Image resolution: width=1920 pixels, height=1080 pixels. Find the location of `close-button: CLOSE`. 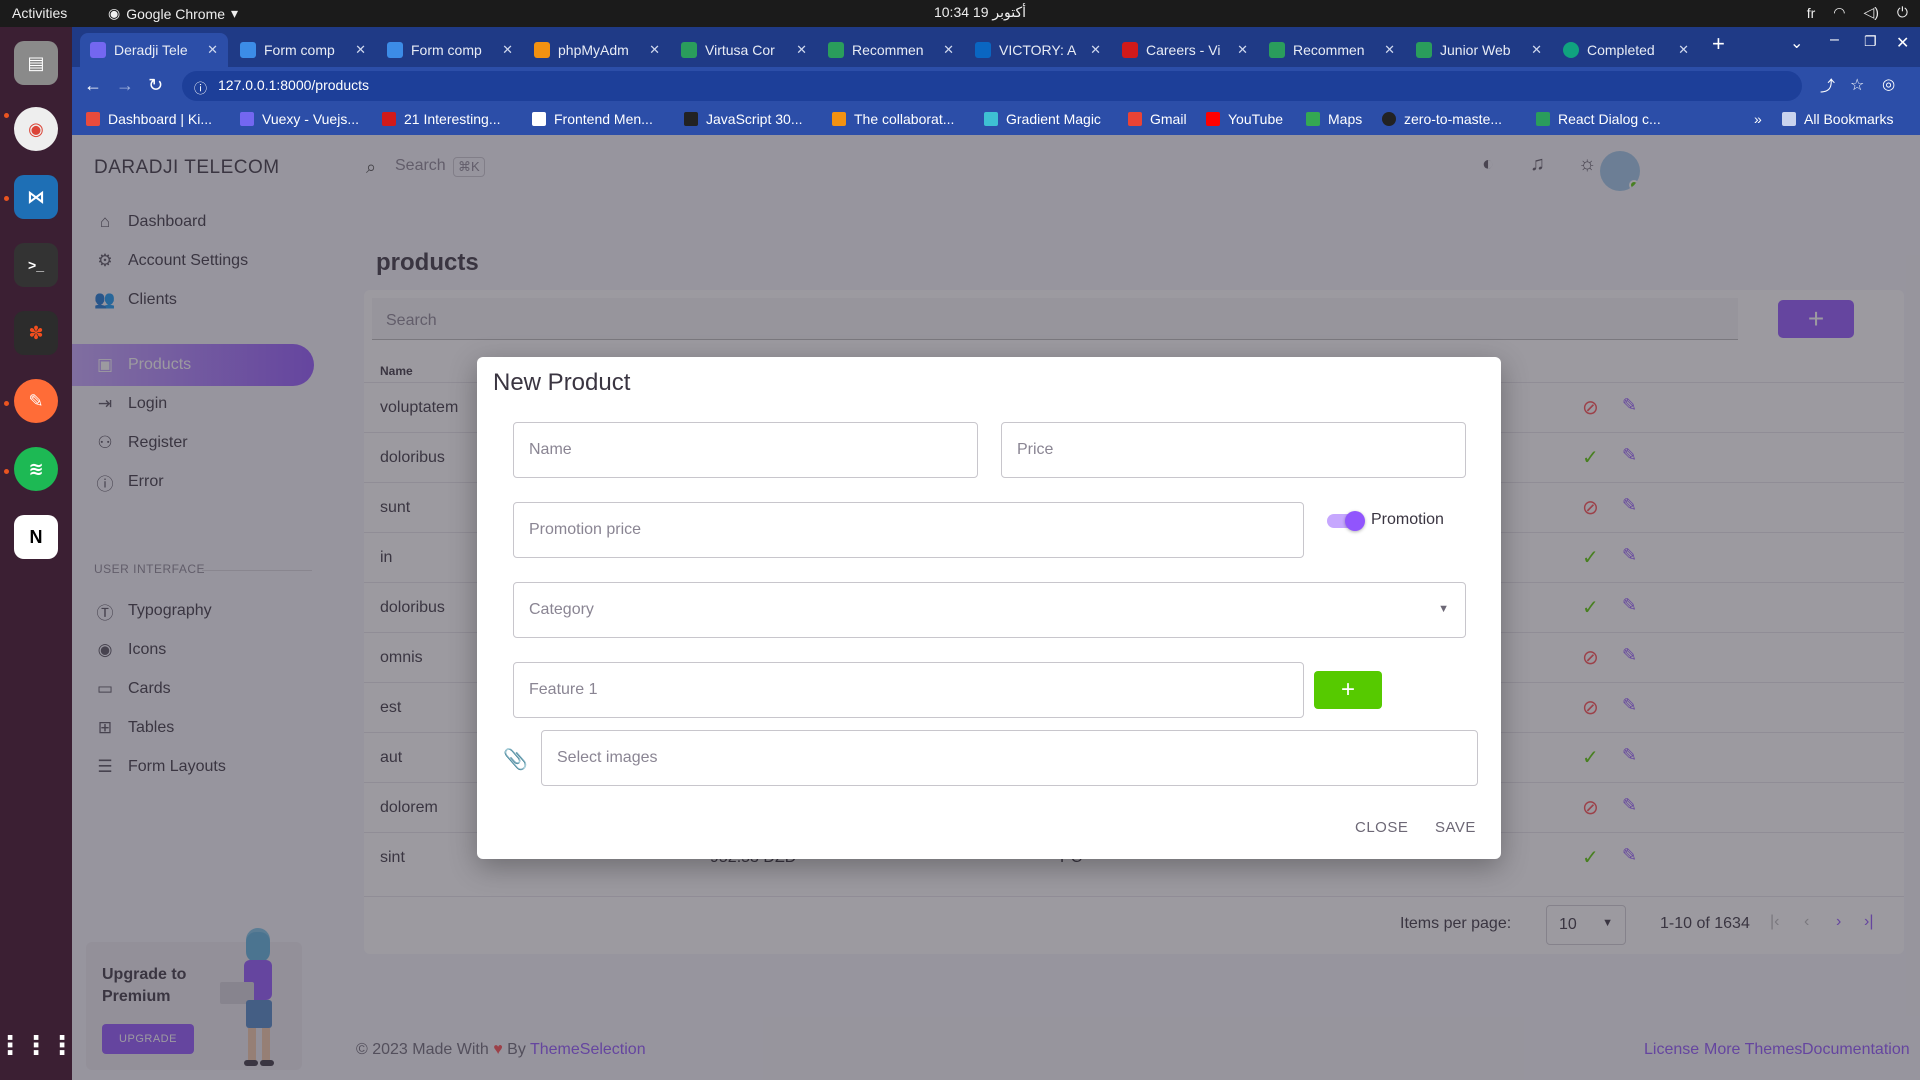

close-button: CLOSE is located at coordinates (1381, 827).